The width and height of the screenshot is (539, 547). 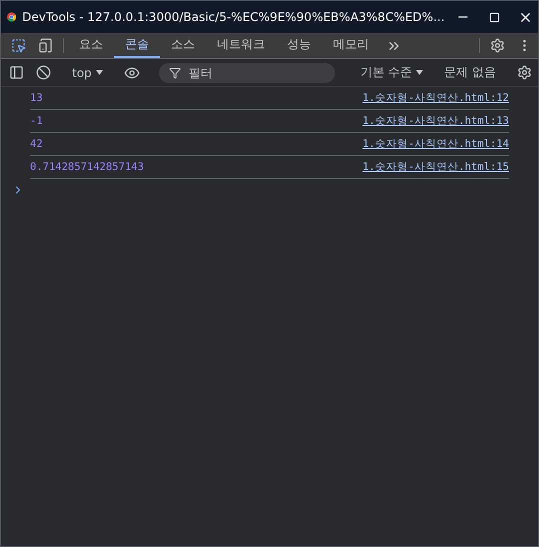 I want to click on eye-icon, so click(x=132, y=72).